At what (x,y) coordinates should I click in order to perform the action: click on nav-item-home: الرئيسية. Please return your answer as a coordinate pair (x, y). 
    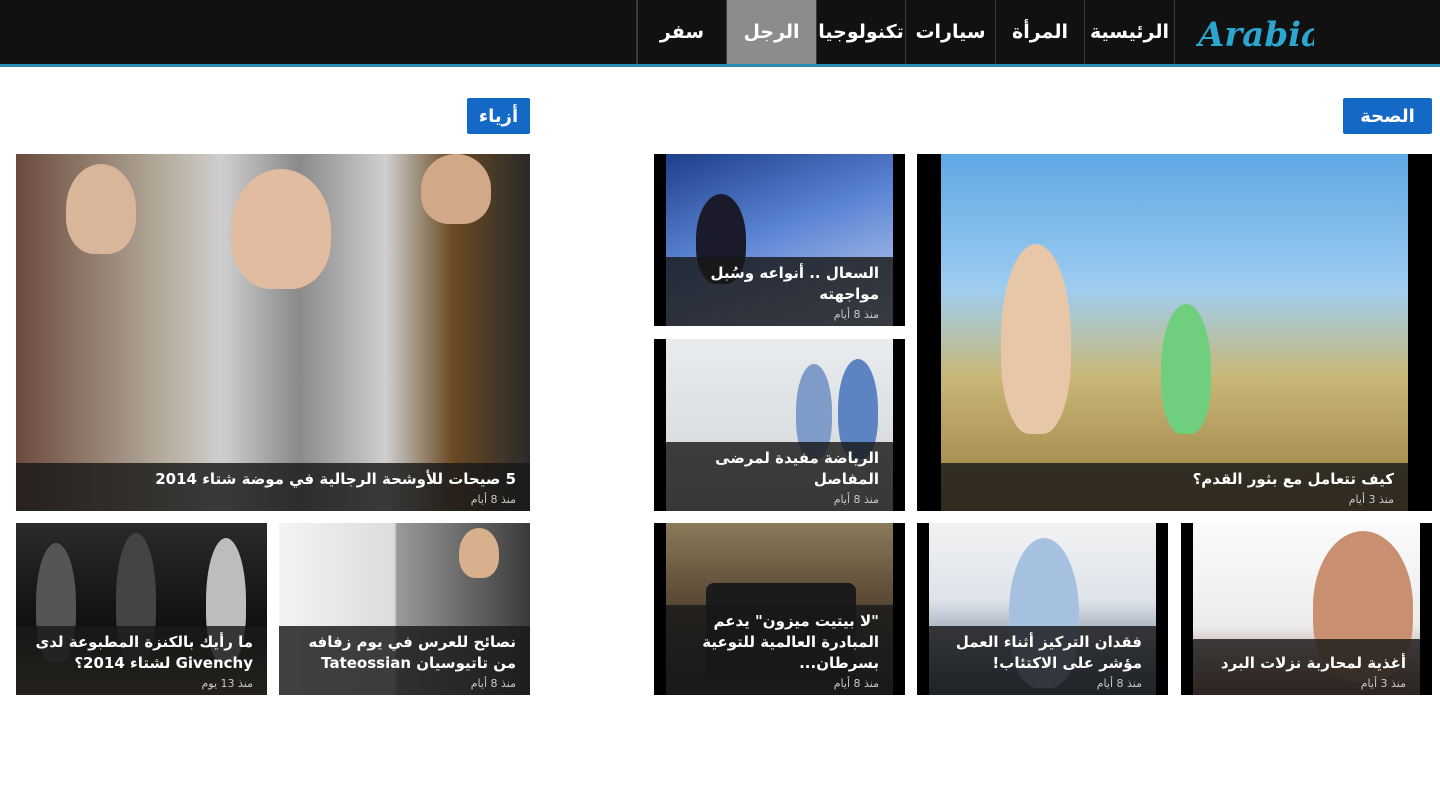
    Looking at the image, I should click on (1129, 32).